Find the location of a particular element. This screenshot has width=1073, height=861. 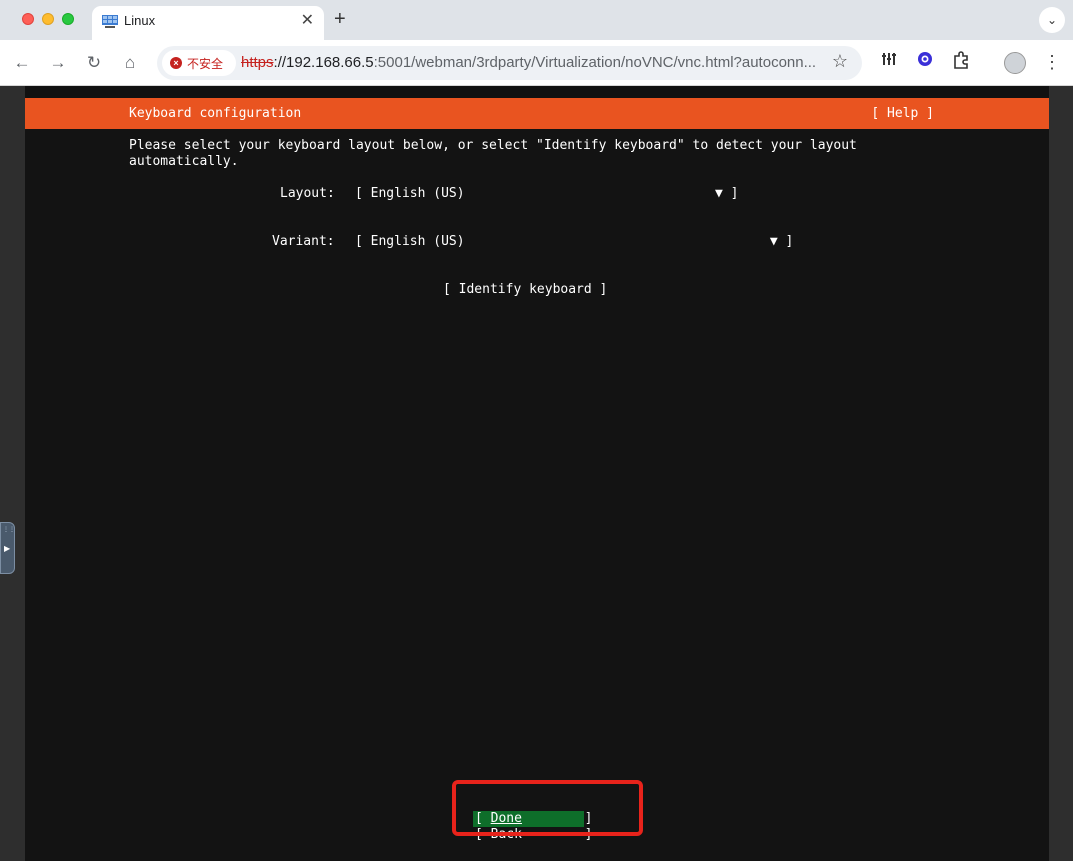

variant-label: Variant: is located at coordinates (303, 241).